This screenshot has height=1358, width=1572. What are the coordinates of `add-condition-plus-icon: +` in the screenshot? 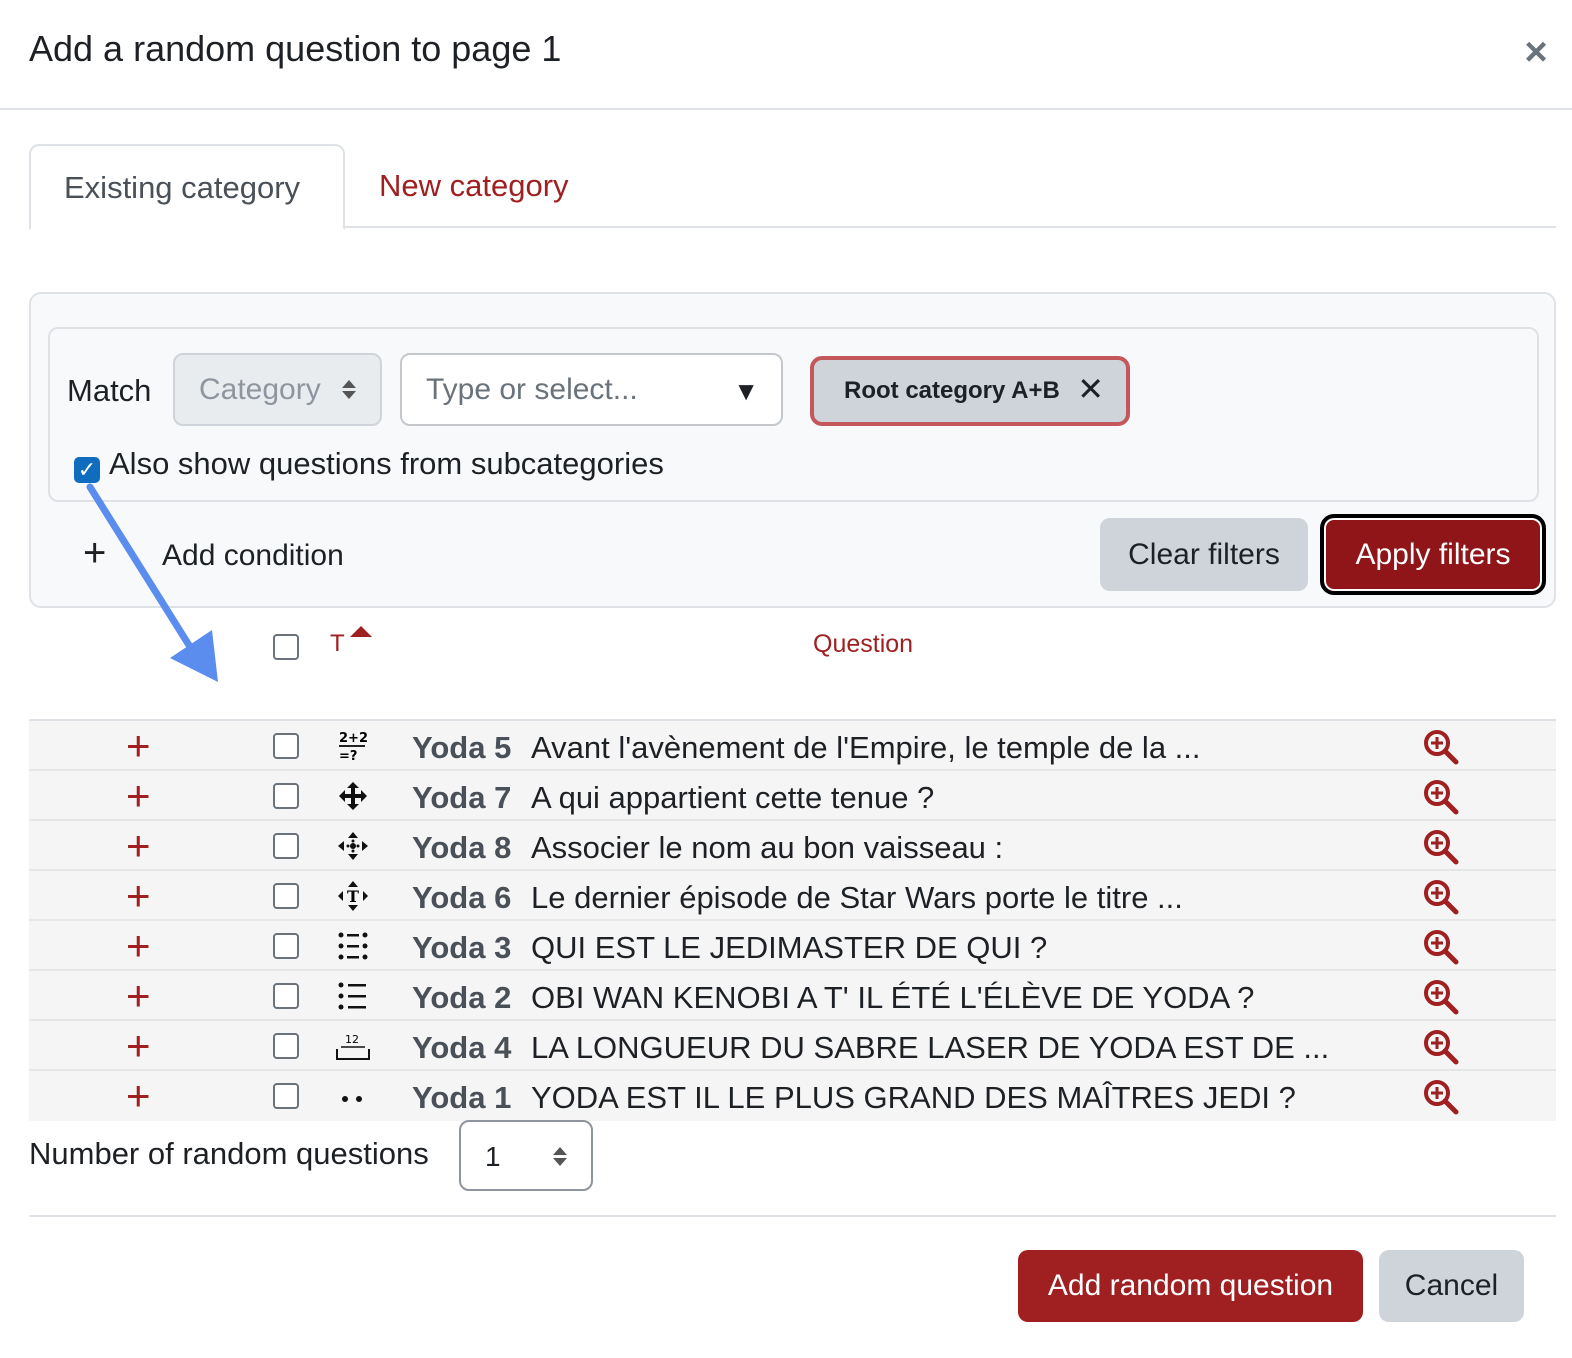 It's located at (94, 553).